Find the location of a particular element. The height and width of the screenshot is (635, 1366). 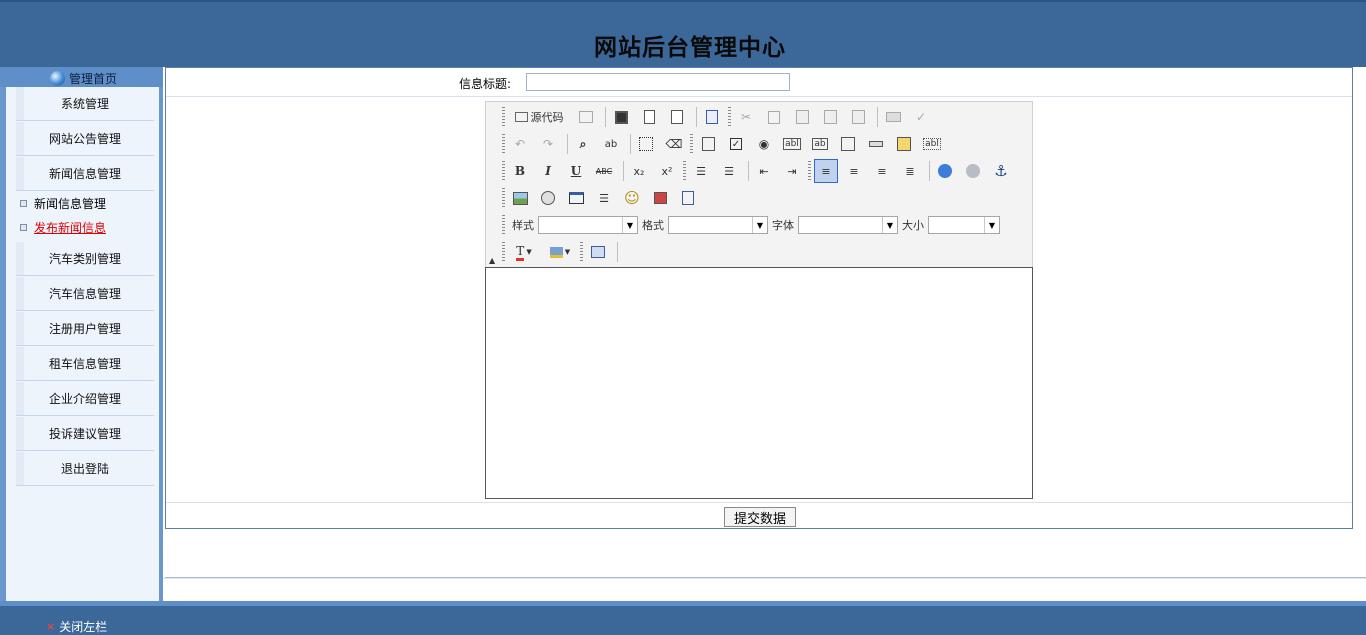

align-justify-icon: ≣ is located at coordinates (910, 171).